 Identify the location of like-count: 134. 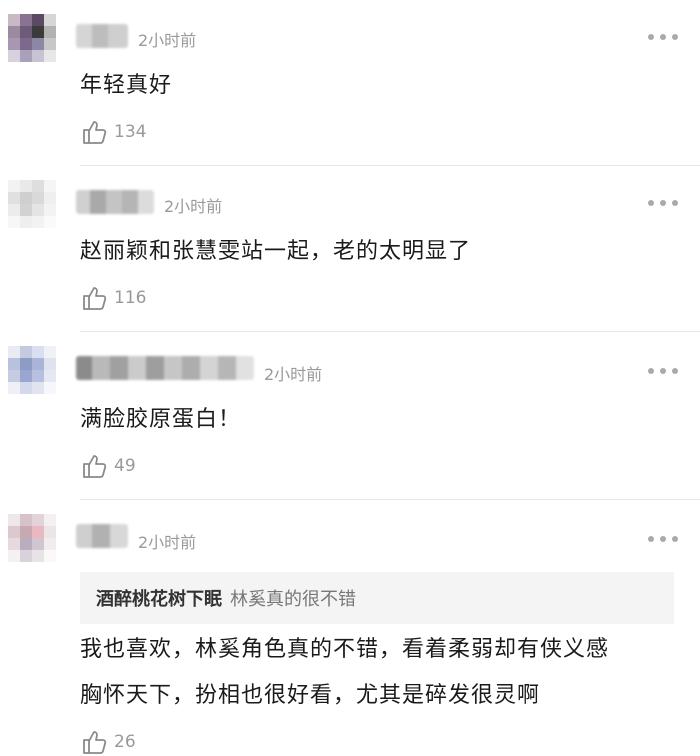
(130, 132).